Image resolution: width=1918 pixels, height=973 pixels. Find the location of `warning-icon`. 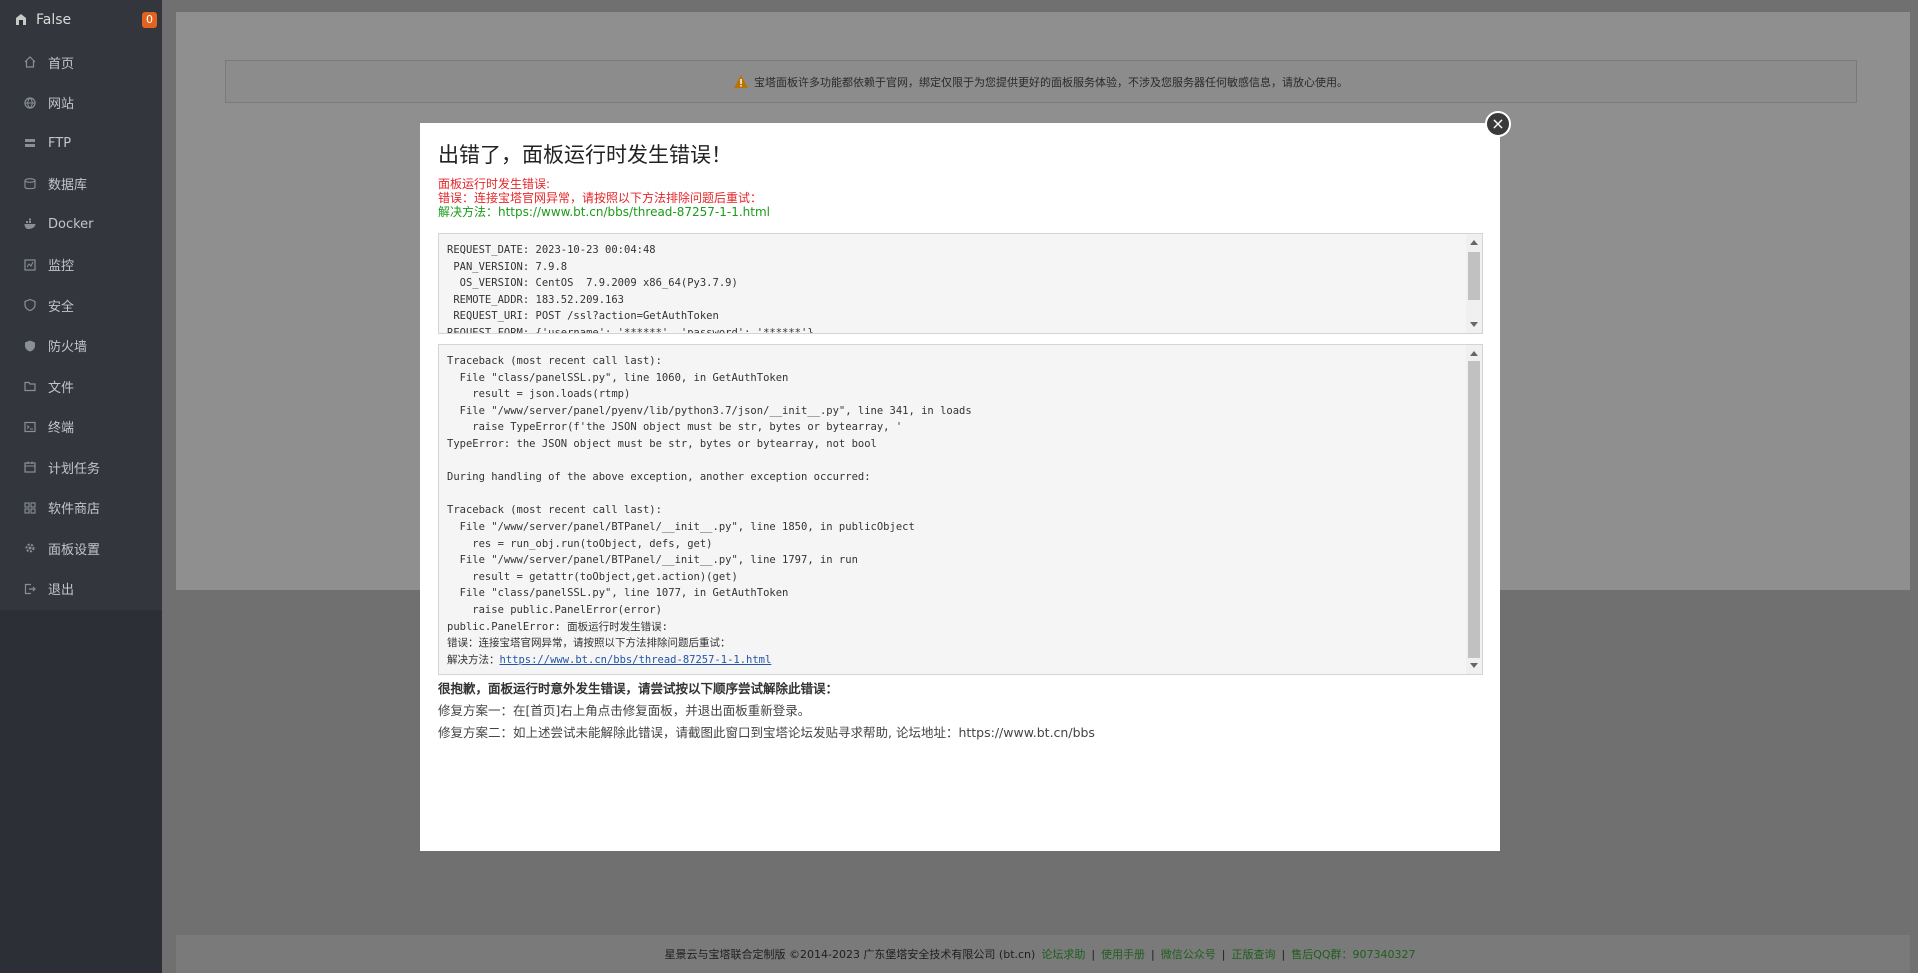

warning-icon is located at coordinates (741, 81).